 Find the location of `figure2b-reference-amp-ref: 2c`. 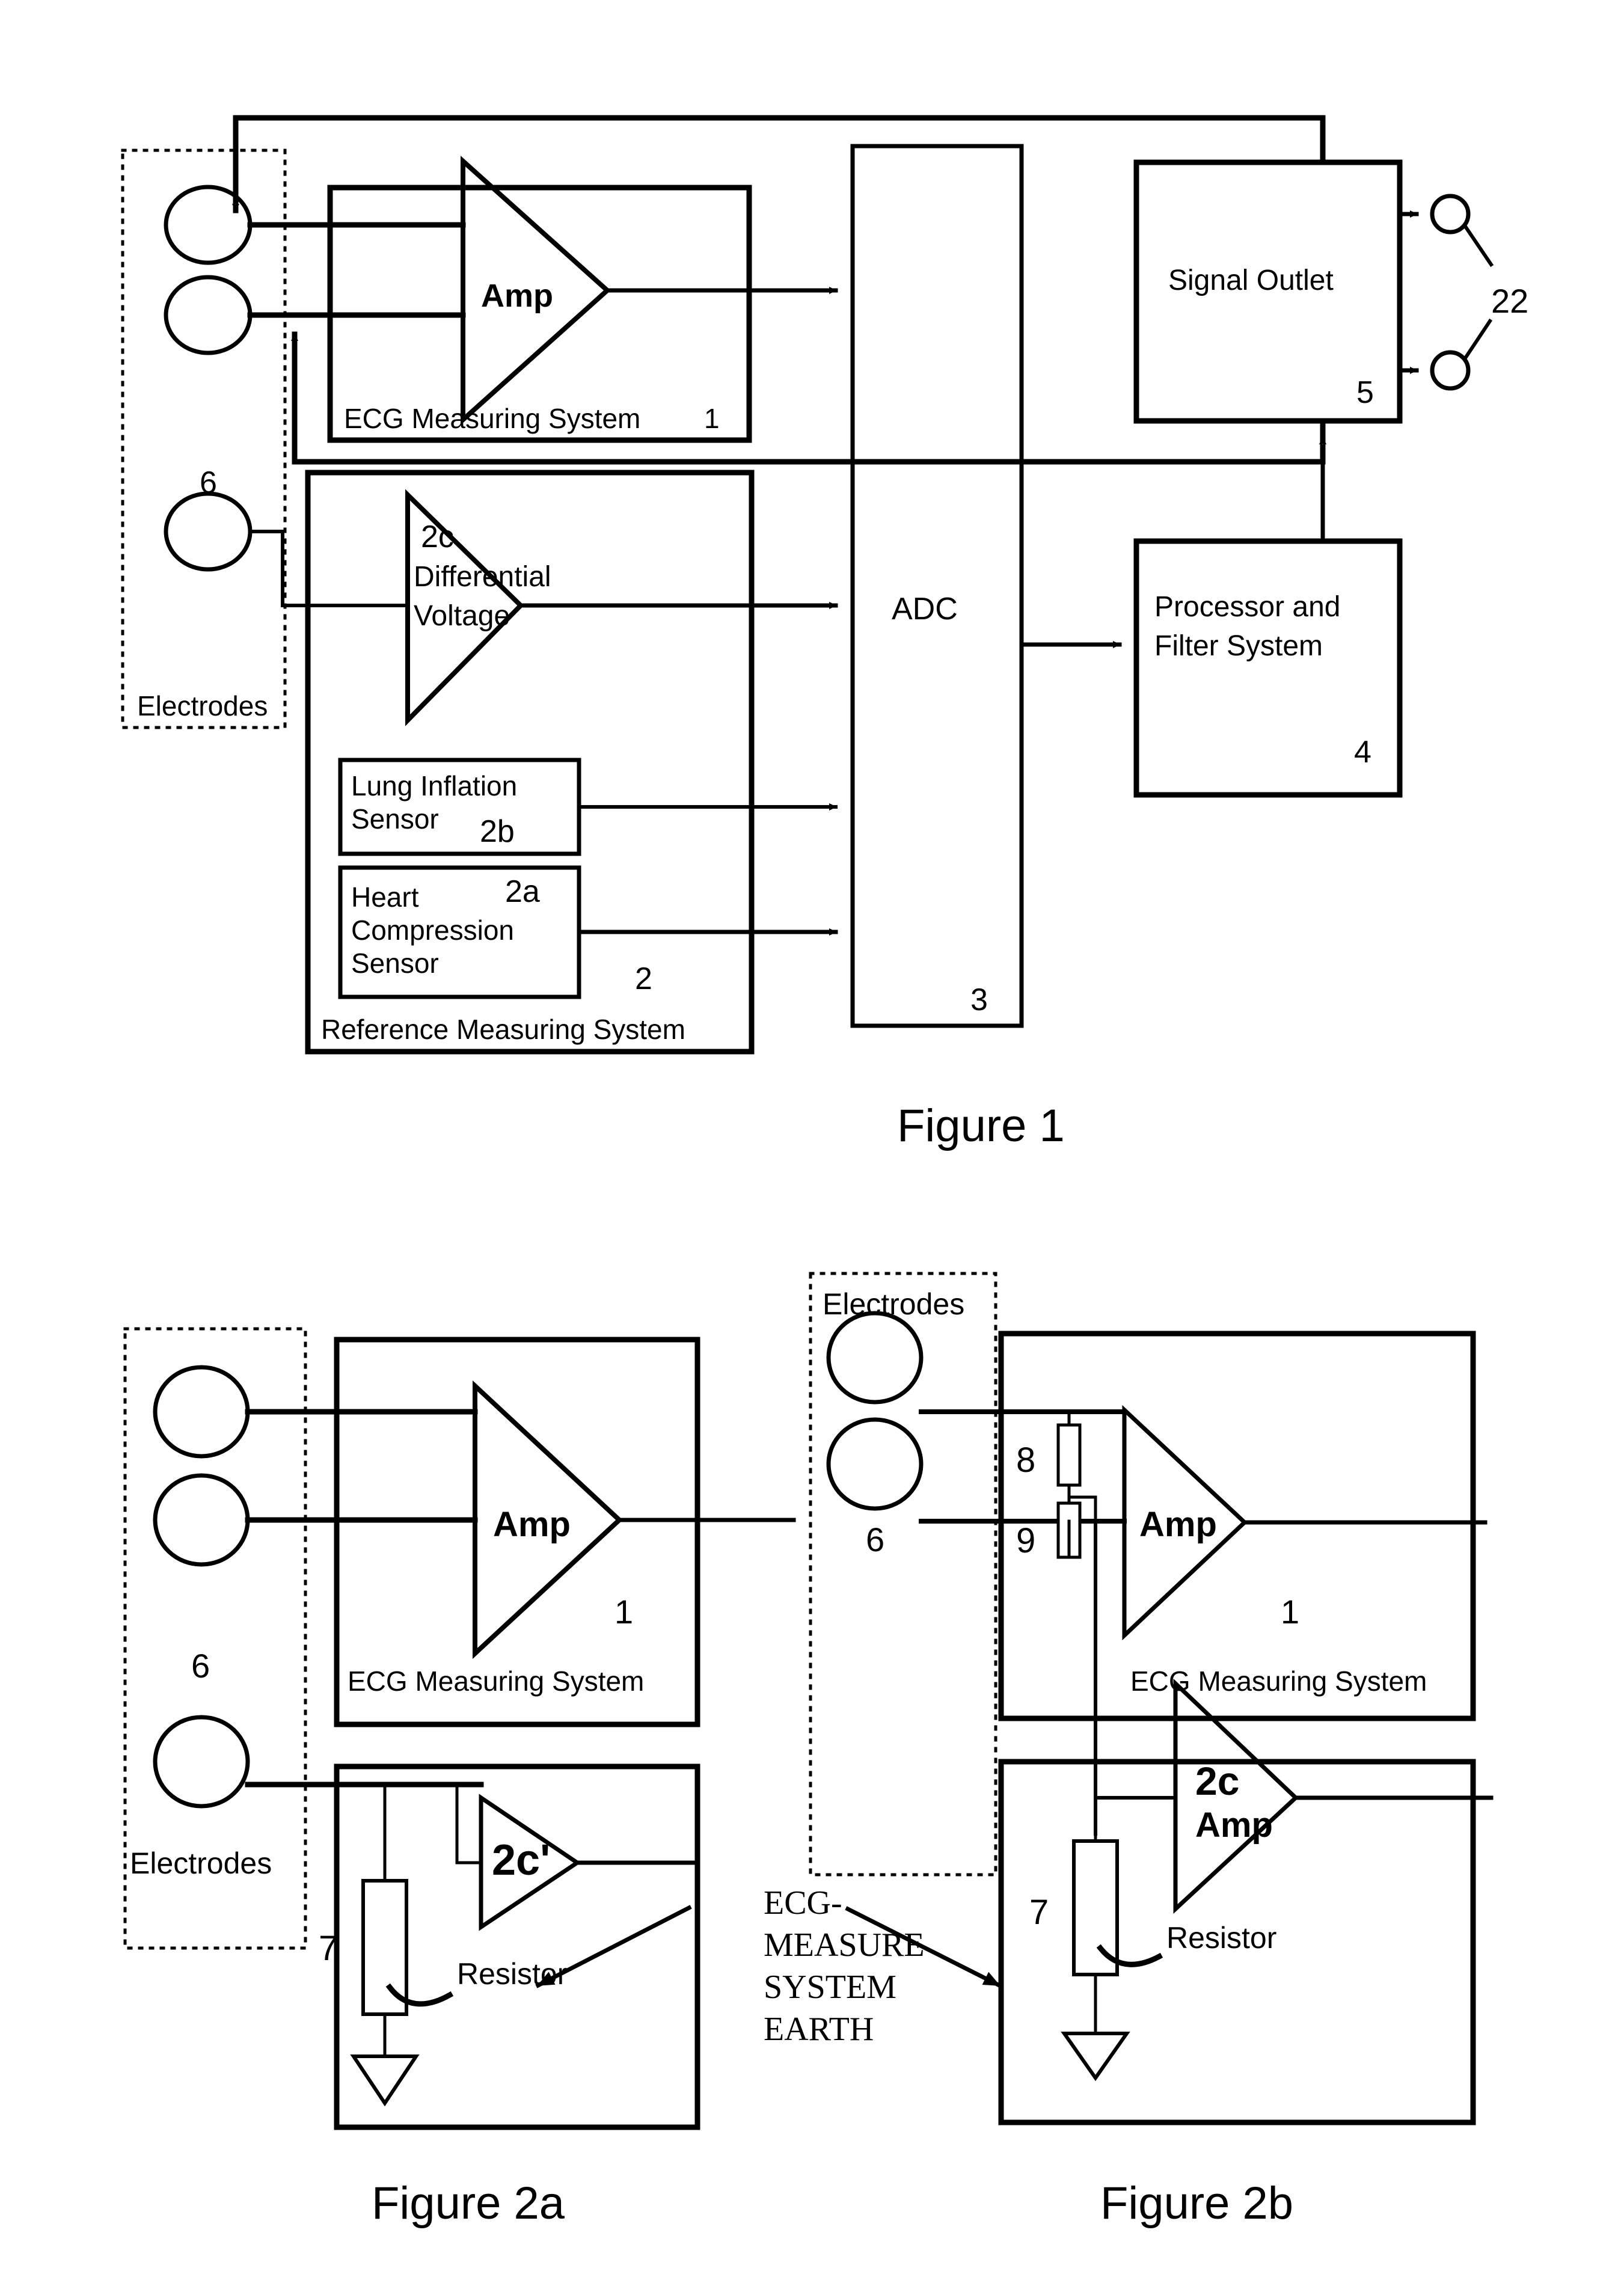

figure2b-reference-amp-ref: 2c is located at coordinates (1217, 1781).